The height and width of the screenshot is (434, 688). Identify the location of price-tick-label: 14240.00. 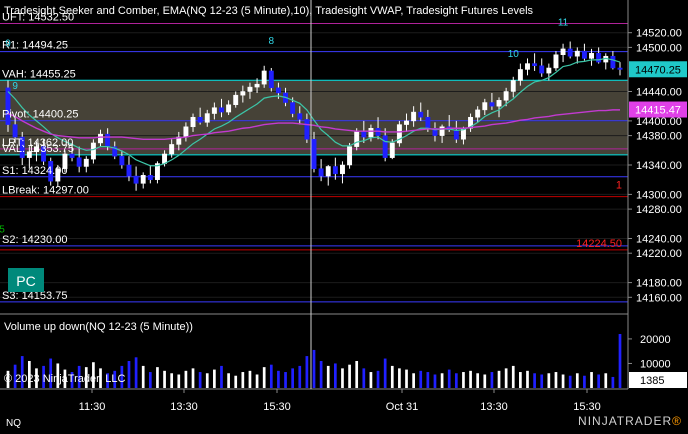
(659, 240).